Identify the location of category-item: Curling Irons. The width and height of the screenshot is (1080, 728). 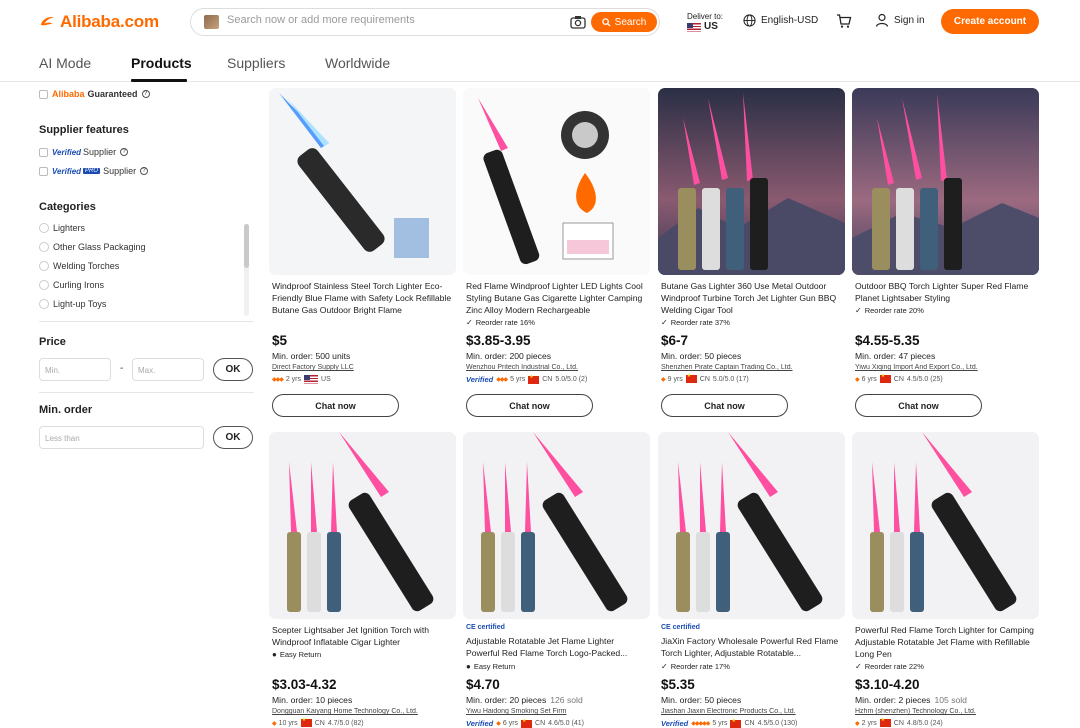
(71, 285).